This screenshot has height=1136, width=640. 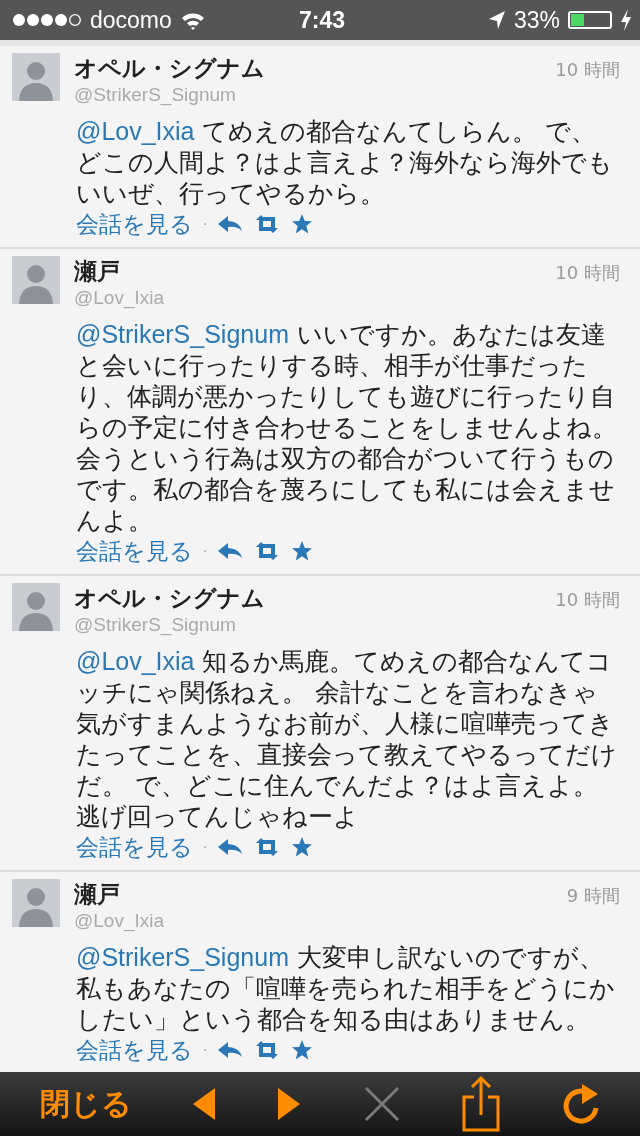 I want to click on close-button: 閉じる, so click(x=85, y=1104).